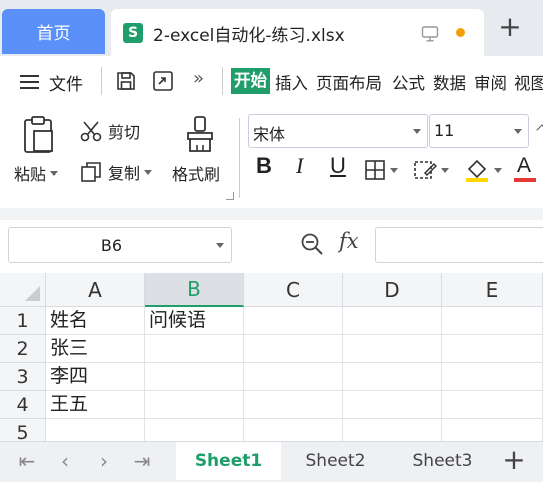 This screenshot has height=482, width=543. I want to click on cell-d3, so click(392, 377).